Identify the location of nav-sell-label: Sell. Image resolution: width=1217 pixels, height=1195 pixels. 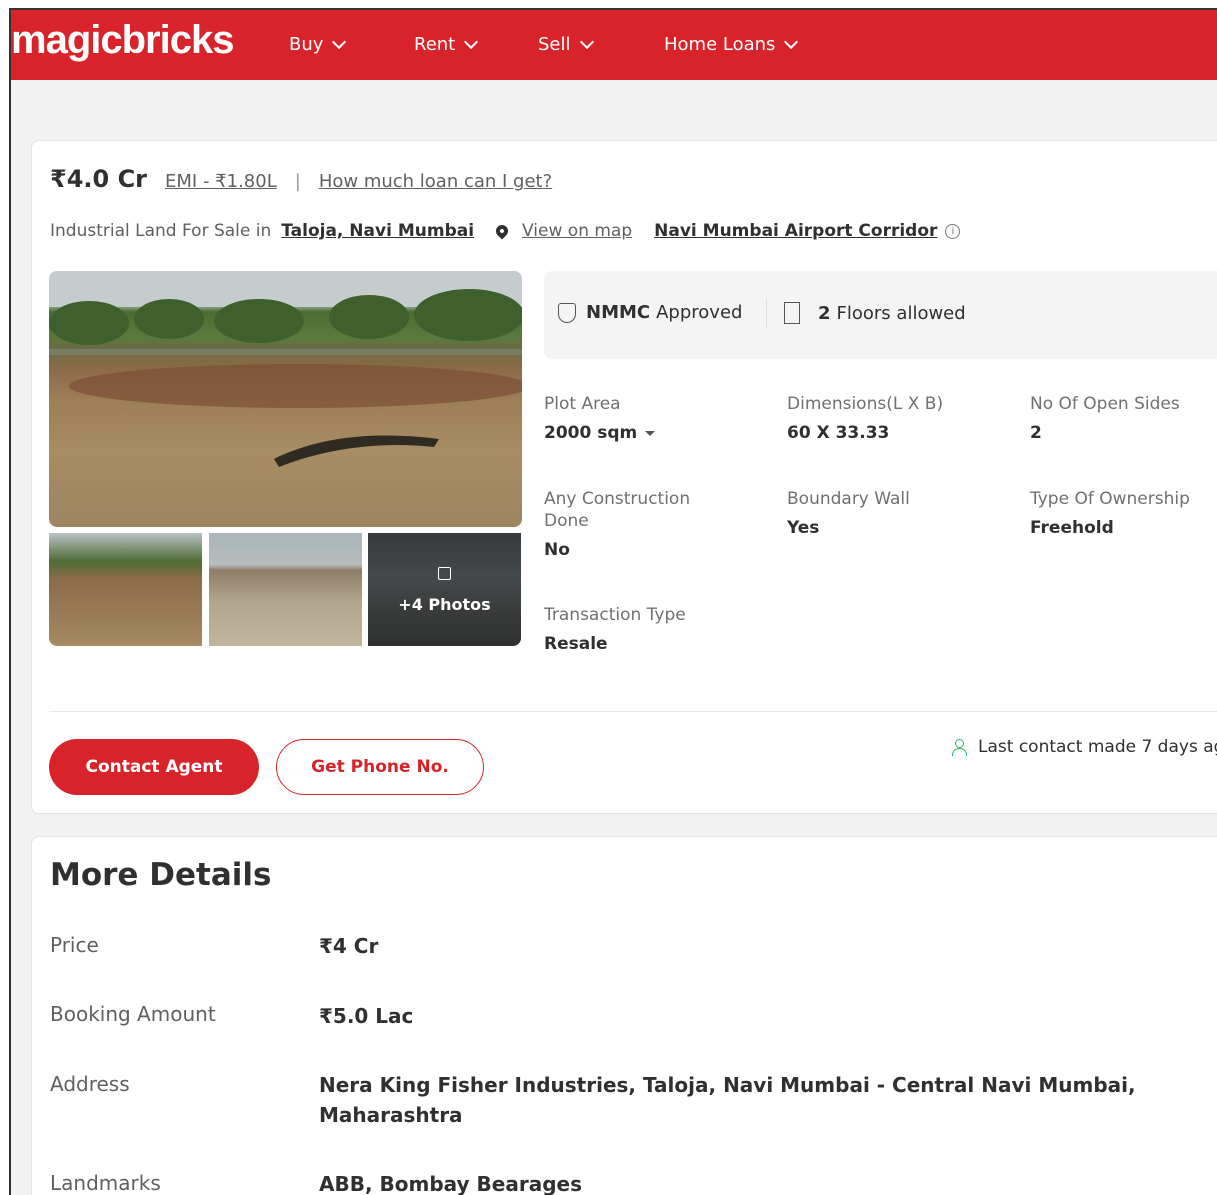
(554, 44).